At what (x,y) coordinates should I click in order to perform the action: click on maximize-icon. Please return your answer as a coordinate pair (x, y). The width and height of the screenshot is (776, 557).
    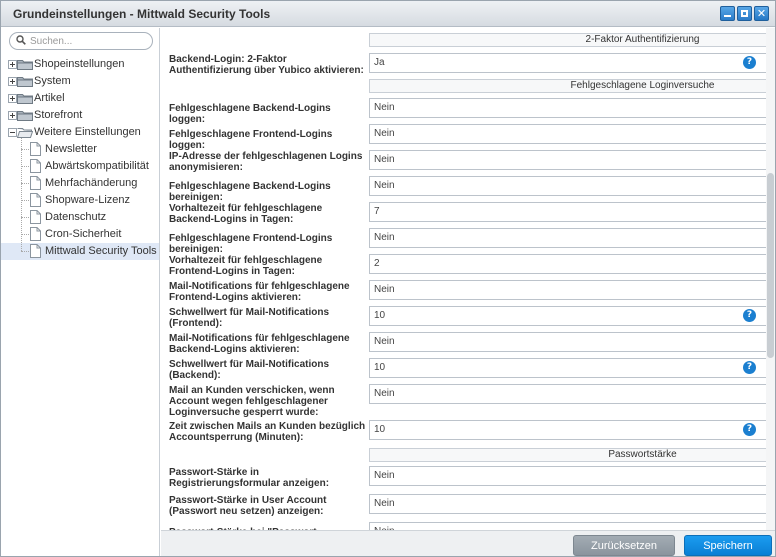
    Looking at the image, I should click on (744, 13).